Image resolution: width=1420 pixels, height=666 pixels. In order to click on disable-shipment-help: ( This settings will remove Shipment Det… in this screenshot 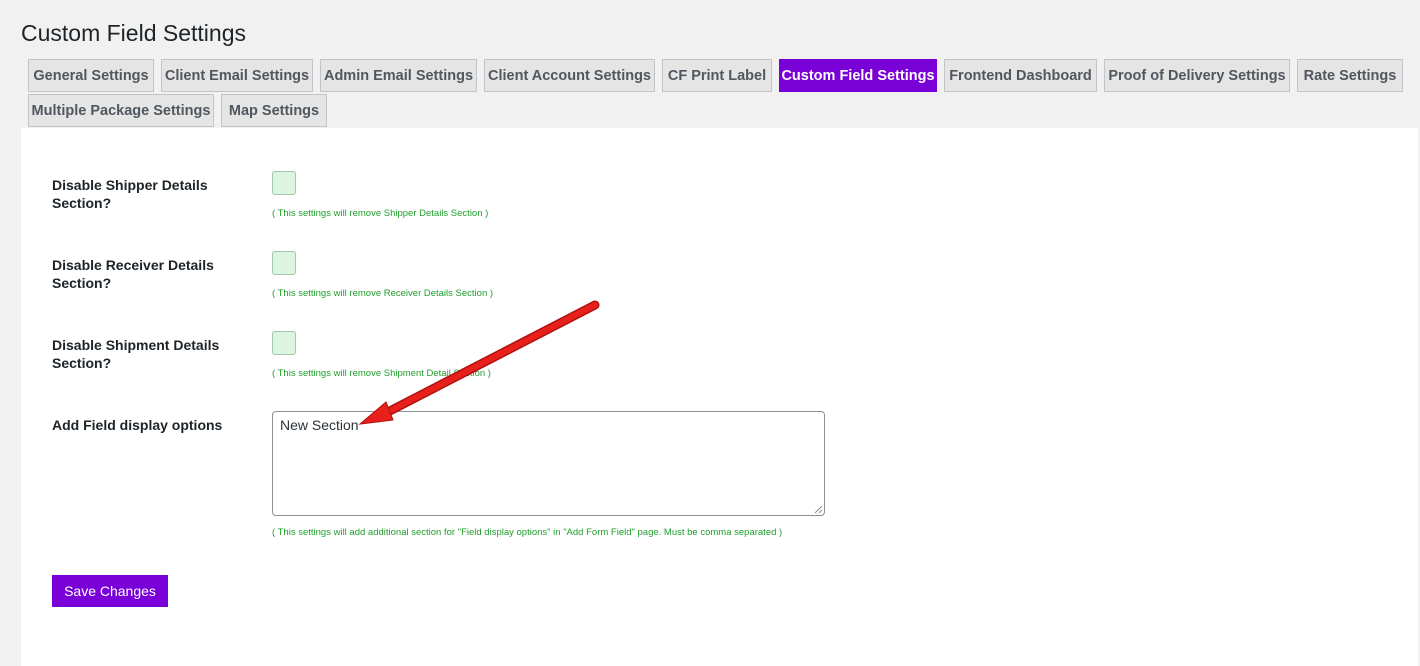, I will do `click(381, 373)`.